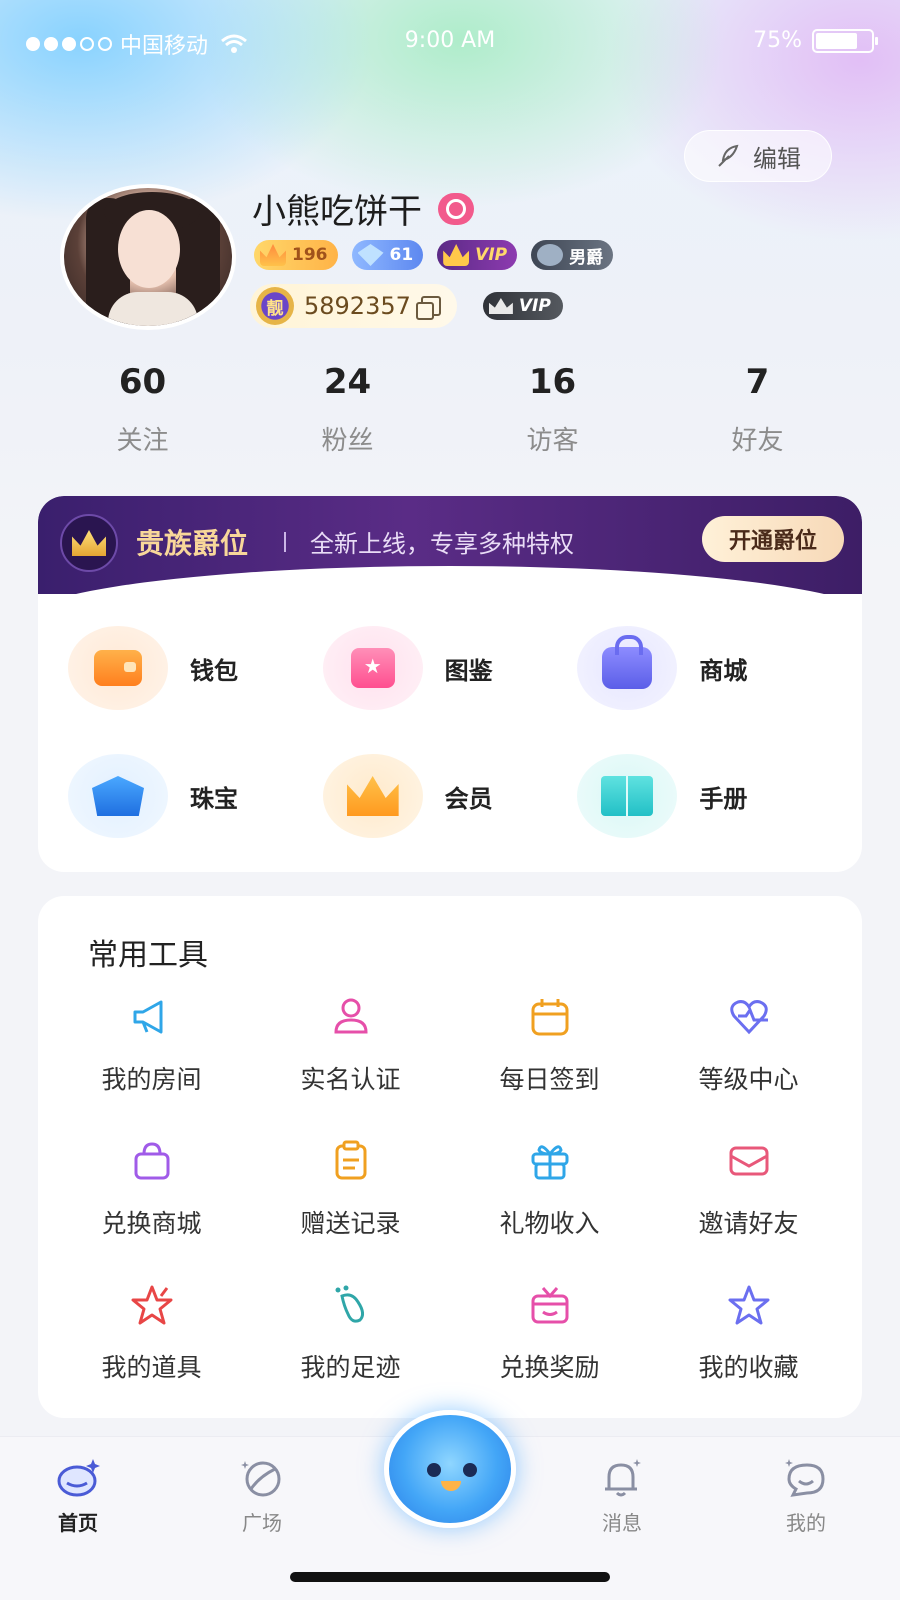 The height and width of the screenshot is (1600, 900). What do you see at coordinates (78, 1523) in the screenshot?
I see `tab-label: 首页` at bounding box center [78, 1523].